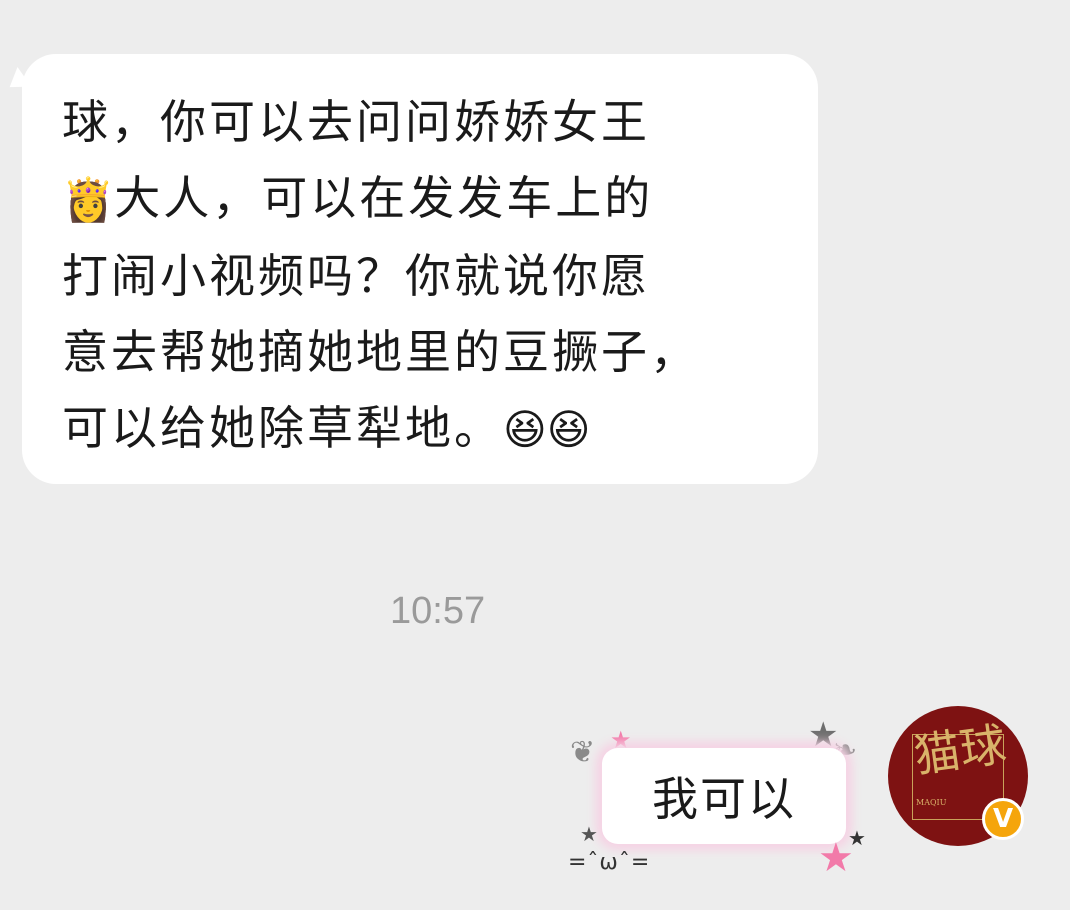  What do you see at coordinates (583, 752) in the screenshot?
I see `wing-left-icon: ❦` at bounding box center [583, 752].